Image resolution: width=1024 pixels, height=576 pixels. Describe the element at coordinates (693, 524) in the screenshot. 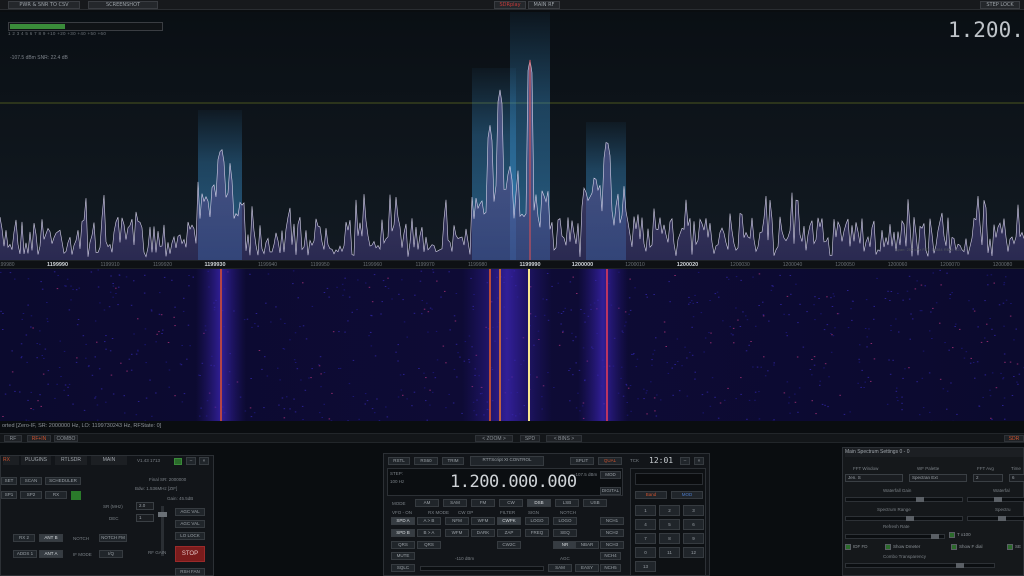

I see `keypad-key: 6` at that location.